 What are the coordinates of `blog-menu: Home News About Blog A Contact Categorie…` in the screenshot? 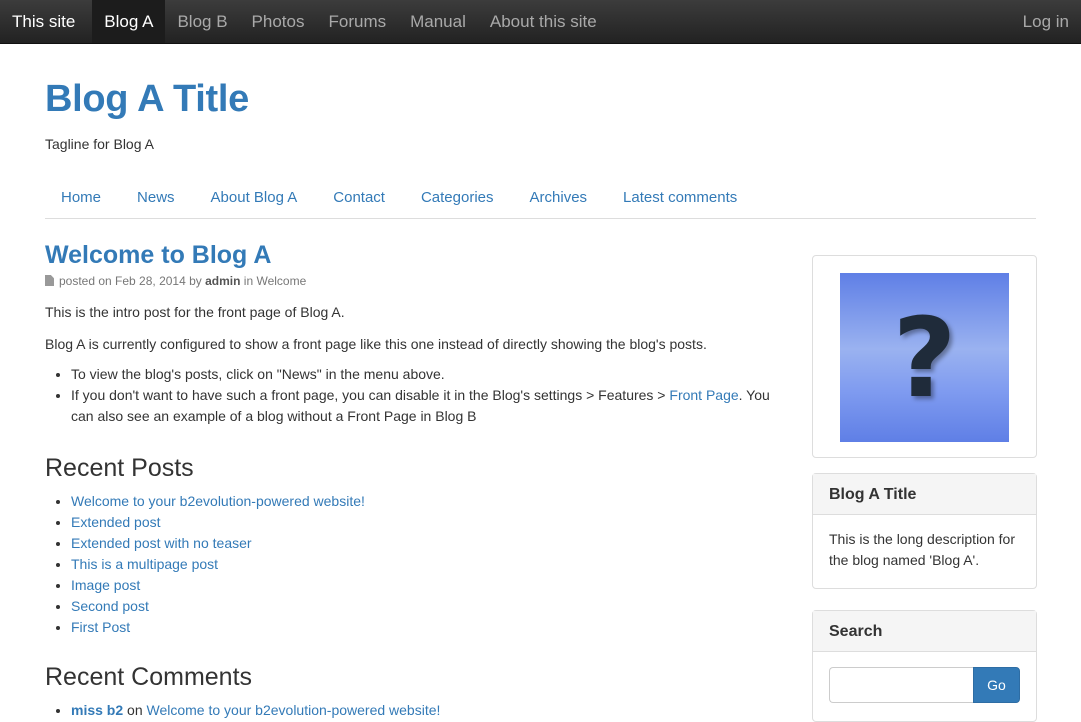 It's located at (540, 198).